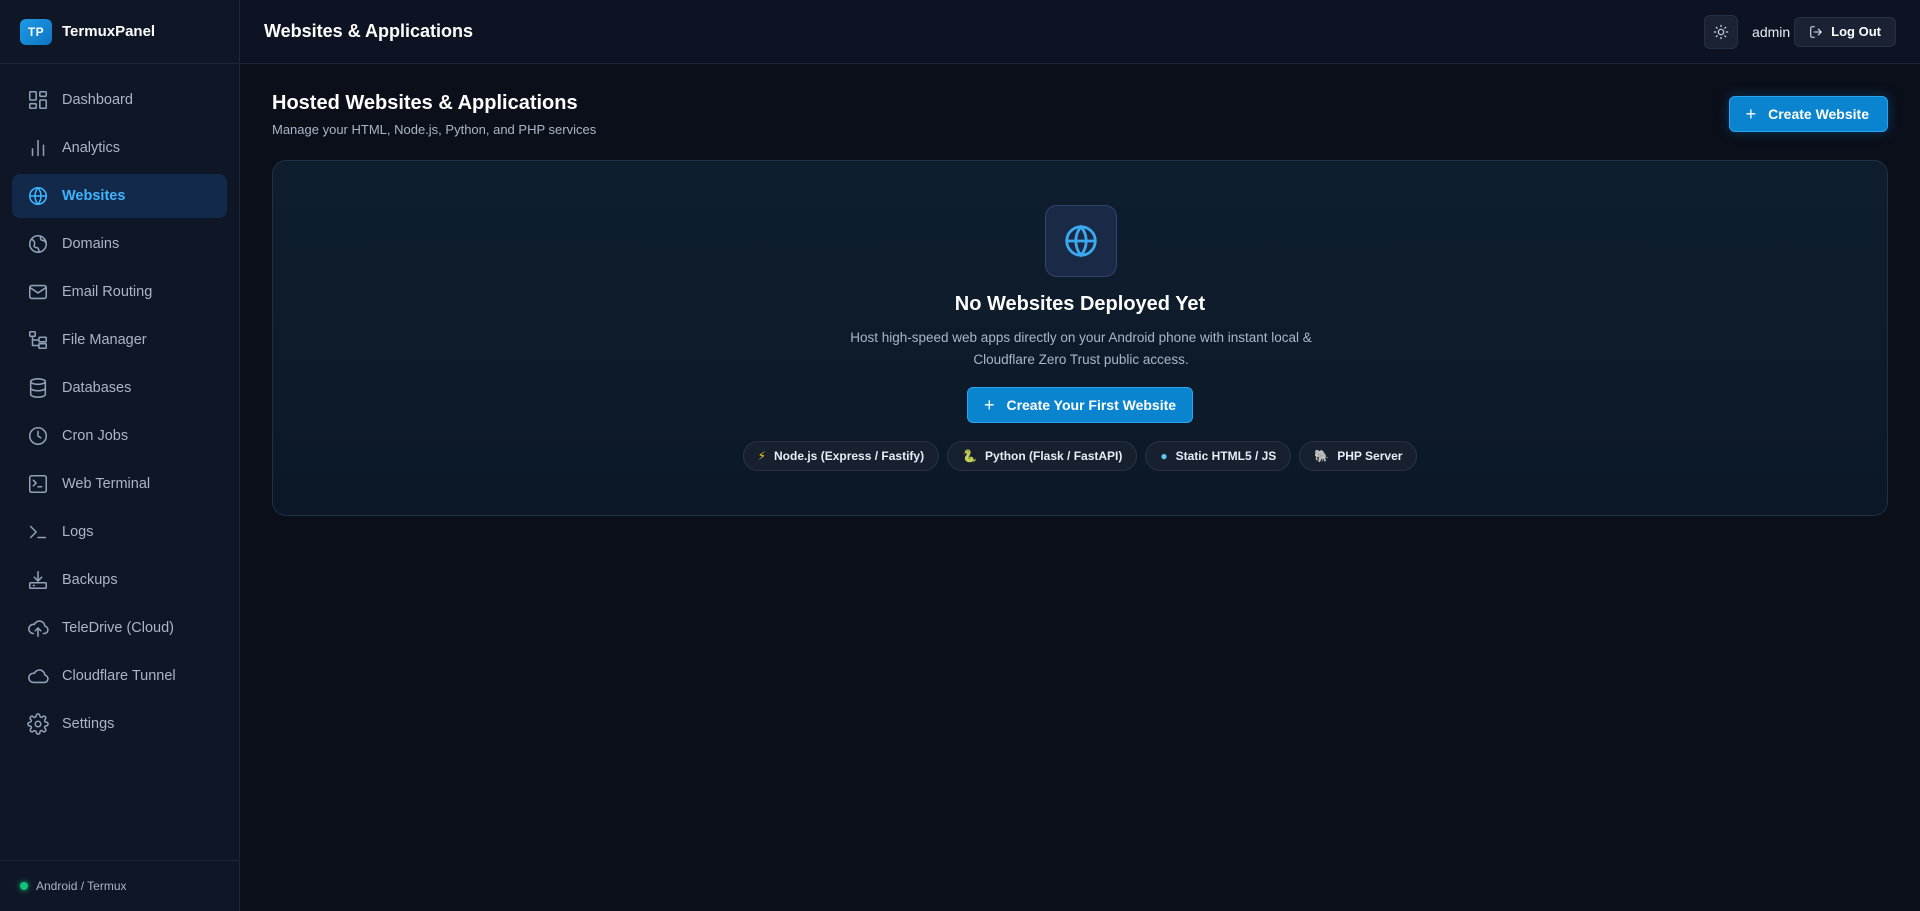  I want to click on gear-icon, so click(38, 724).